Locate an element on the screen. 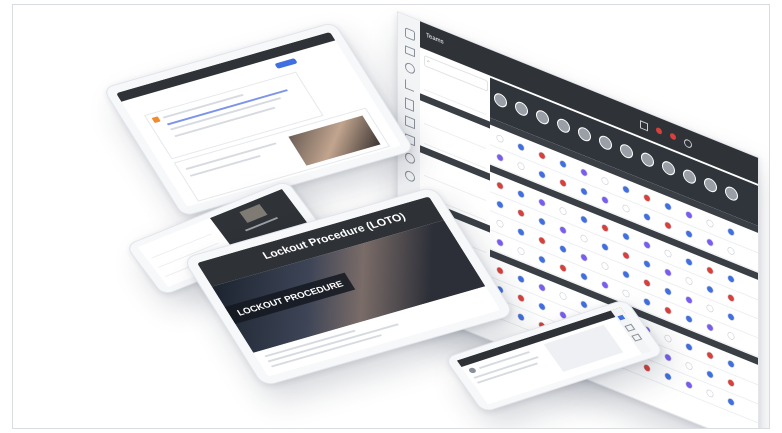  tablet-top-button is located at coordinates (286, 63).